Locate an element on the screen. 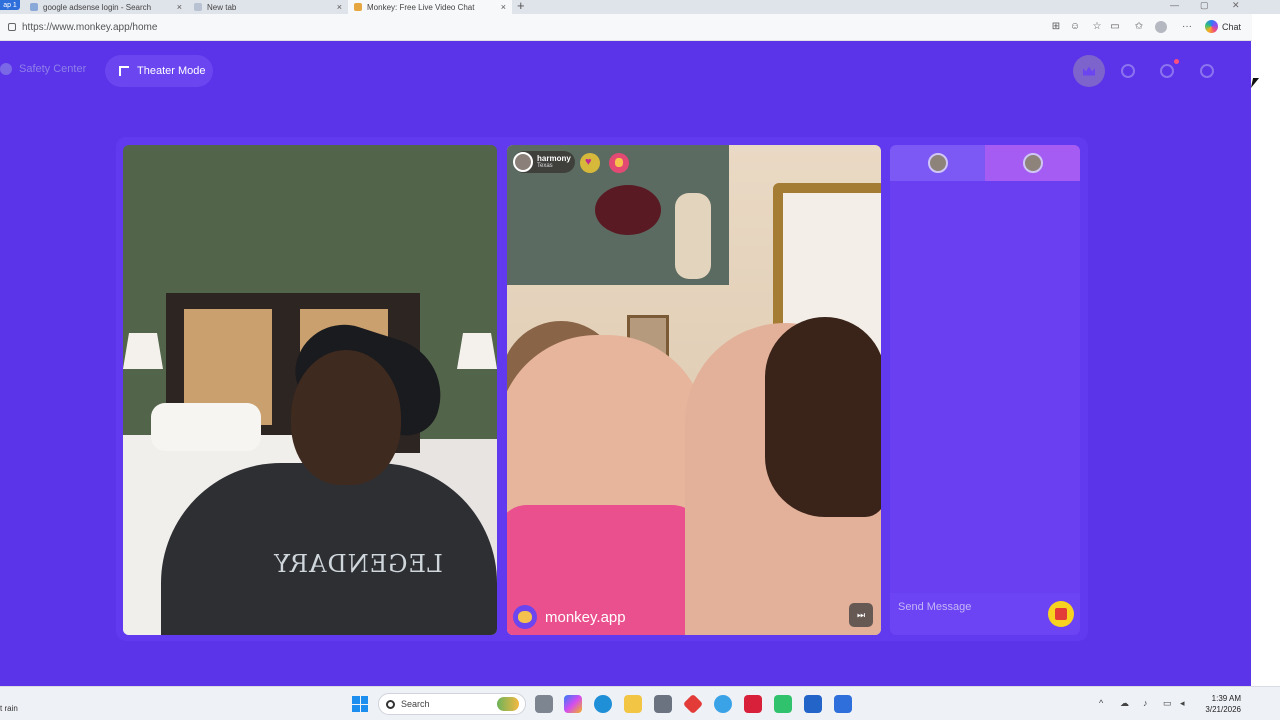 Image resolution: width=1280 pixels, height=720 pixels. copilot-chat-button: Chat is located at coordinates (1223, 26).